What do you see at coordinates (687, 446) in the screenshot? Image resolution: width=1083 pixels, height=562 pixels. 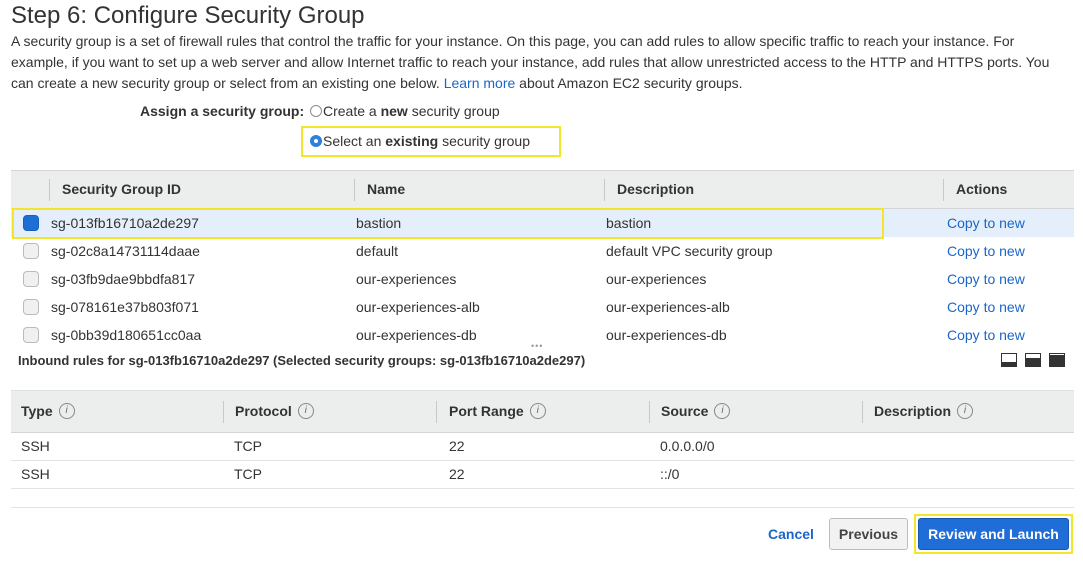 I see `rule-source: 0.0.0.0/0` at bounding box center [687, 446].